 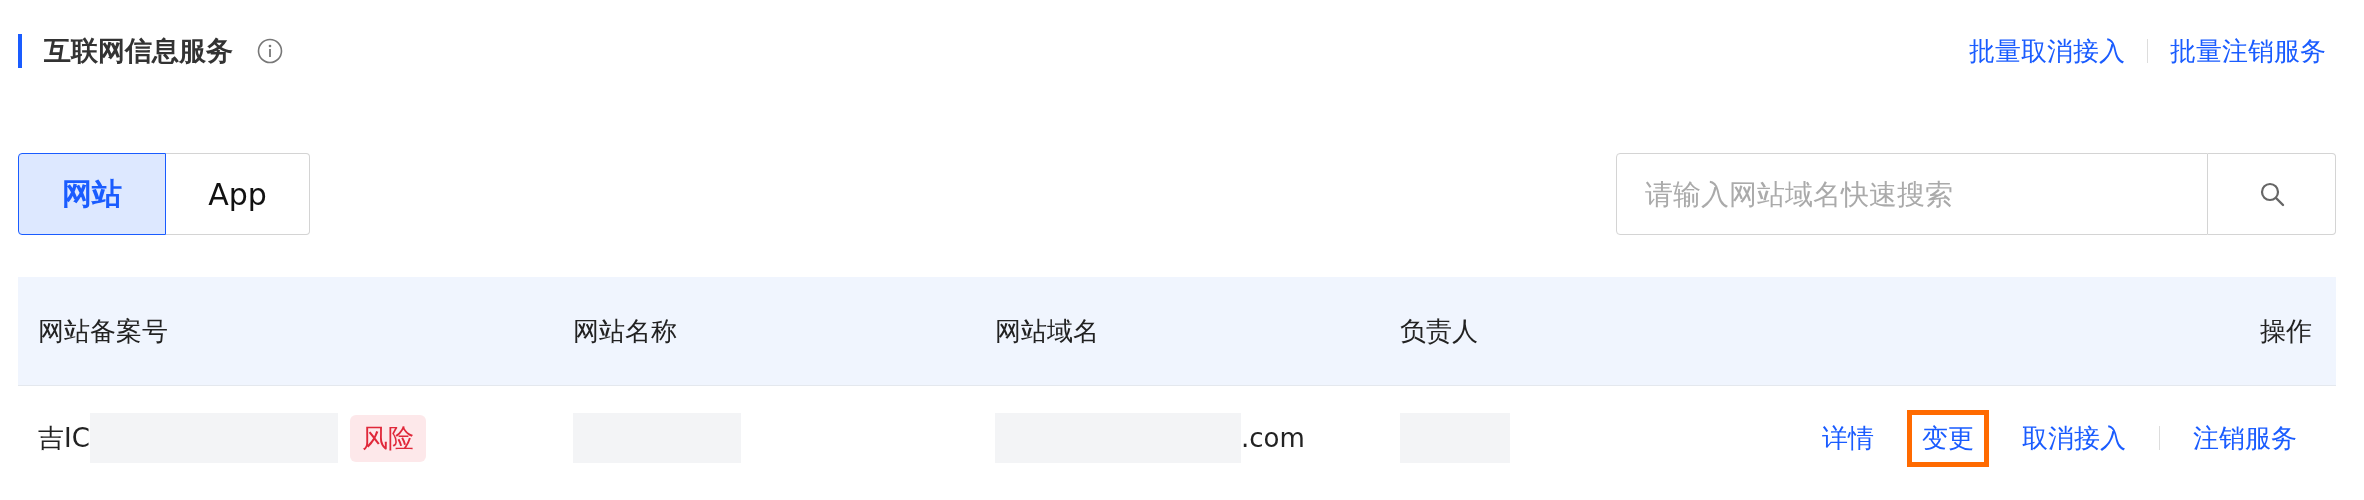 What do you see at coordinates (1047, 331) in the screenshot?
I see `column-header: 网站域名` at bounding box center [1047, 331].